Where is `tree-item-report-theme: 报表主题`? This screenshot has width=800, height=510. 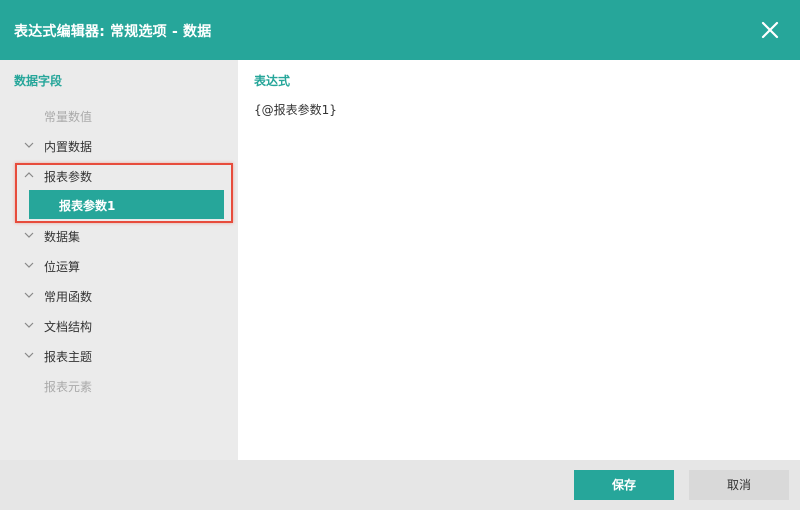
tree-item-report-theme: 报表主题 is located at coordinates (119, 355).